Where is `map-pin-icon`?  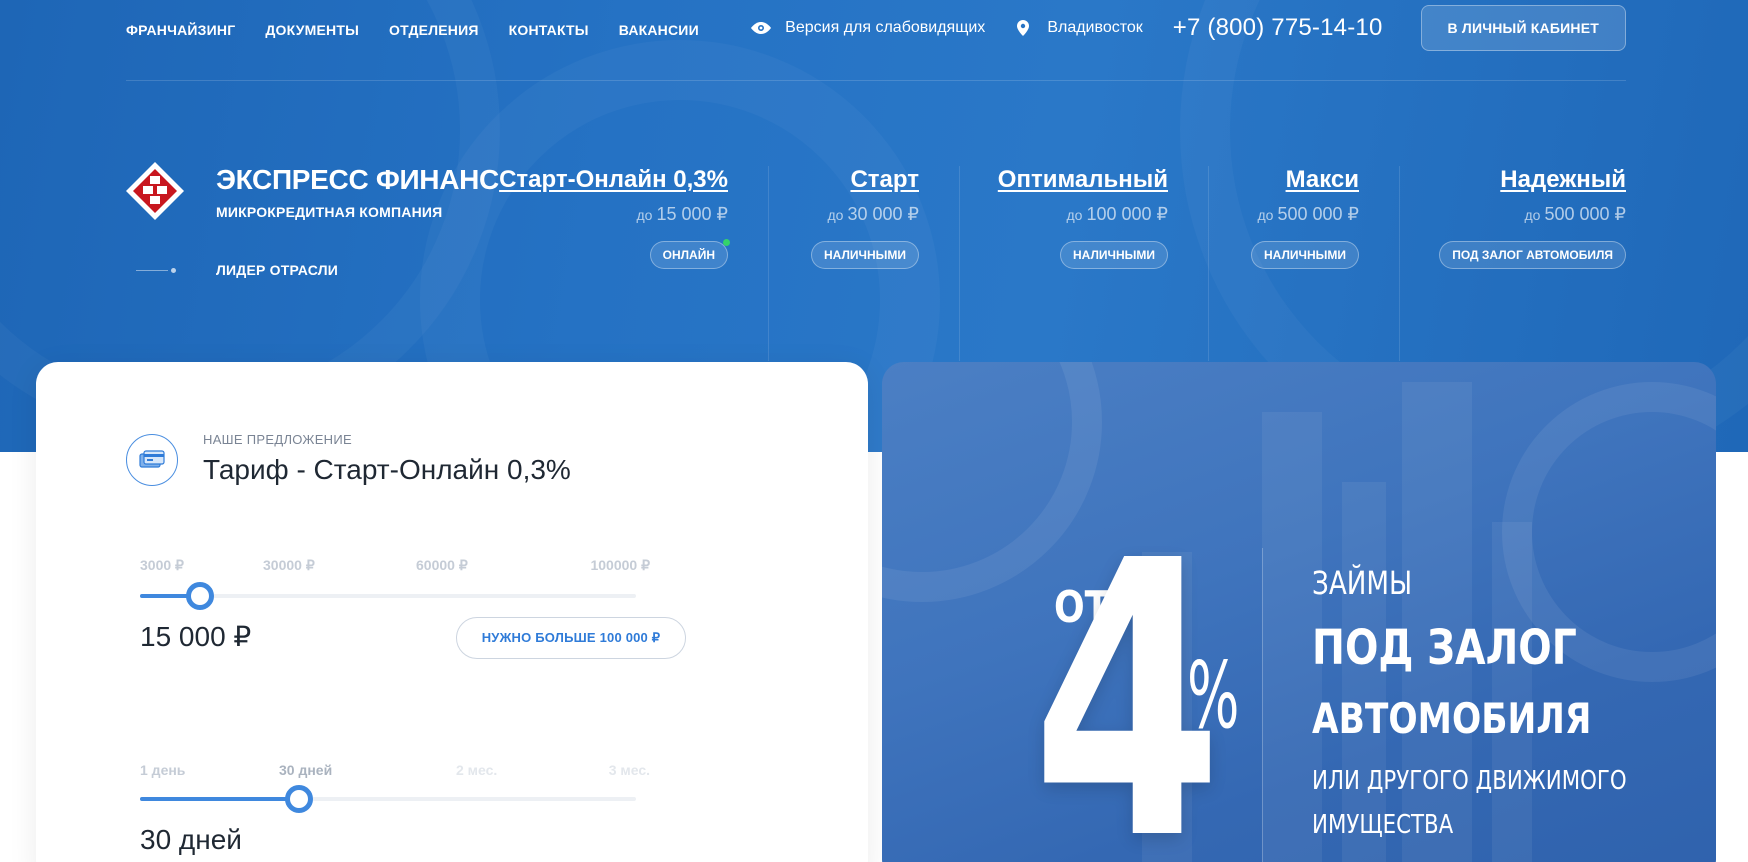
map-pin-icon is located at coordinates (1023, 28).